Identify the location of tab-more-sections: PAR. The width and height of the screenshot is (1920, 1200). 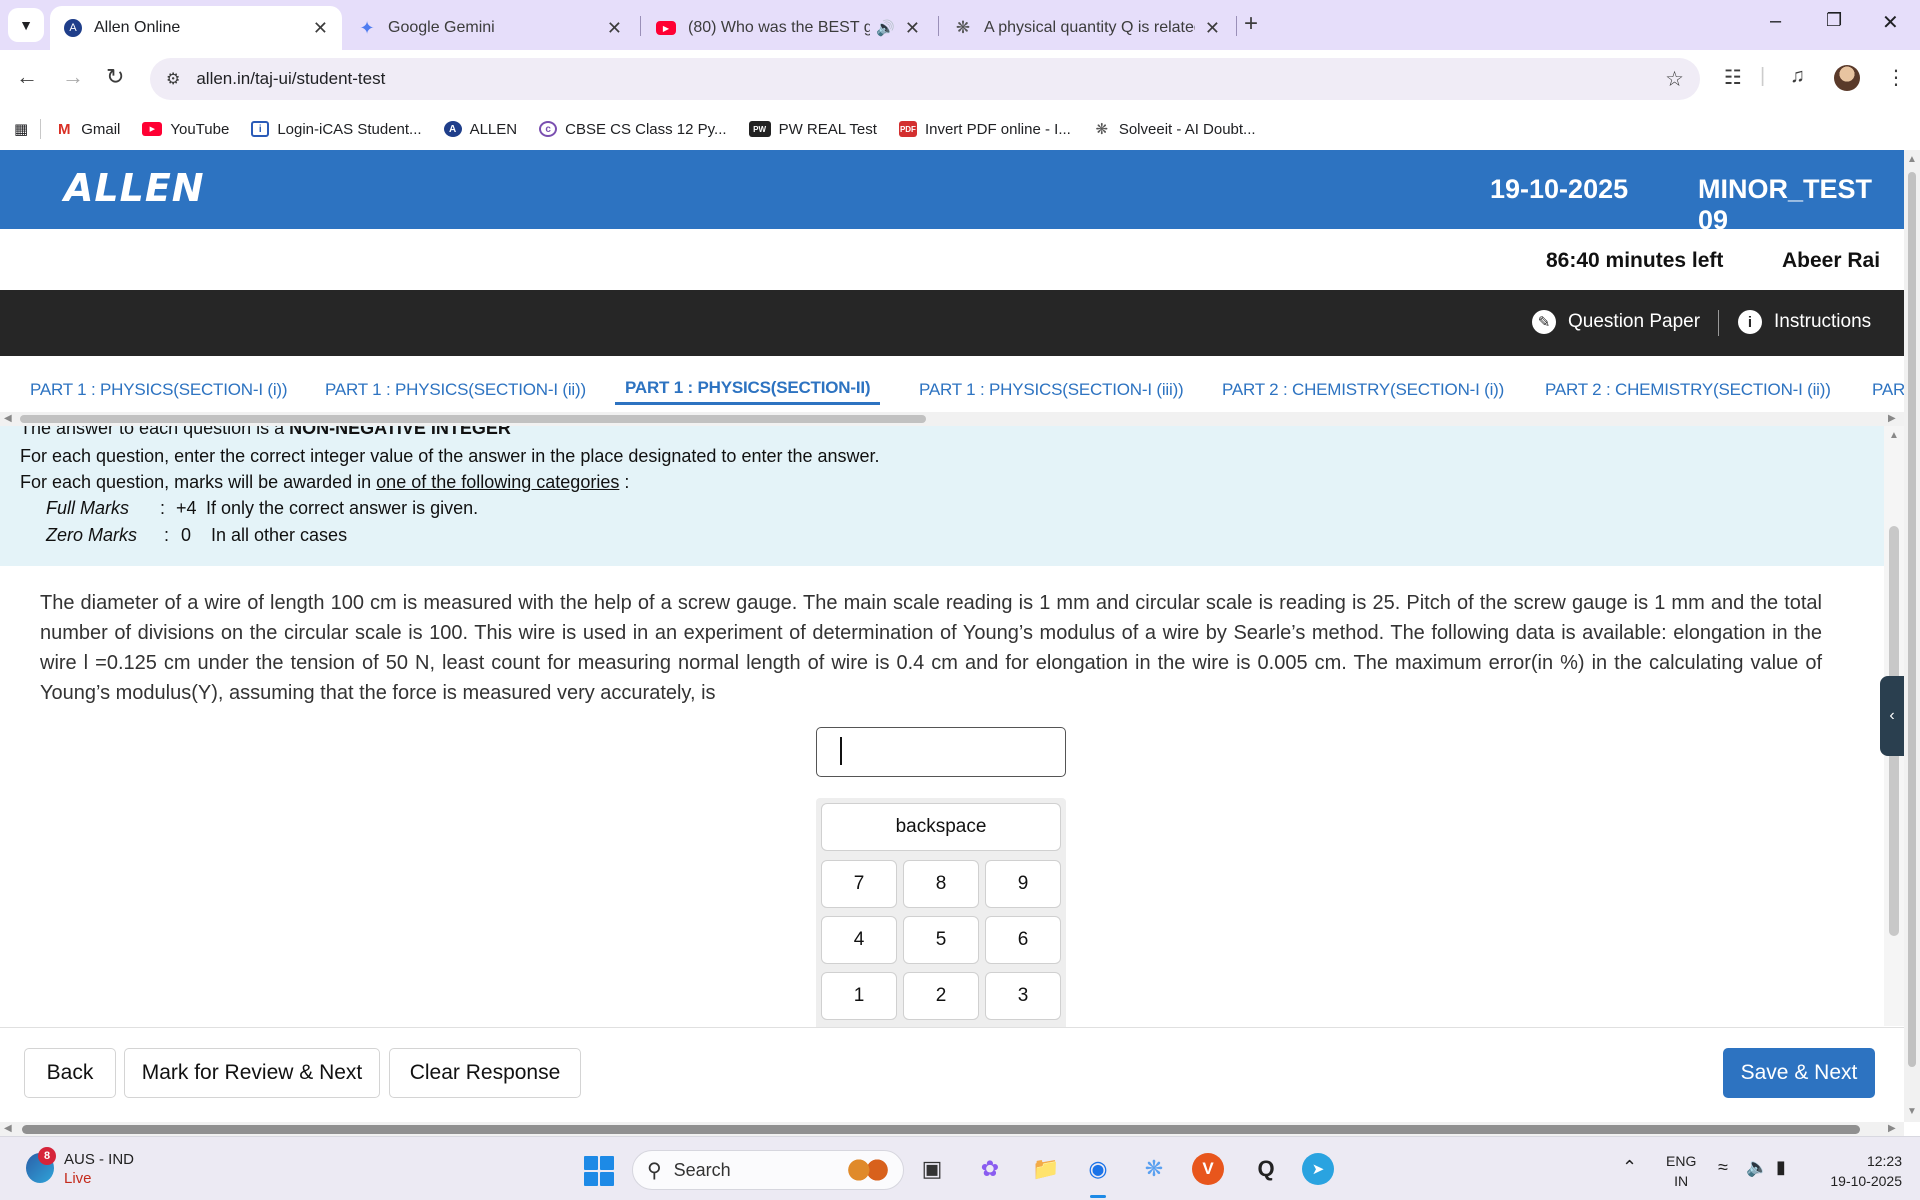
(1888, 390).